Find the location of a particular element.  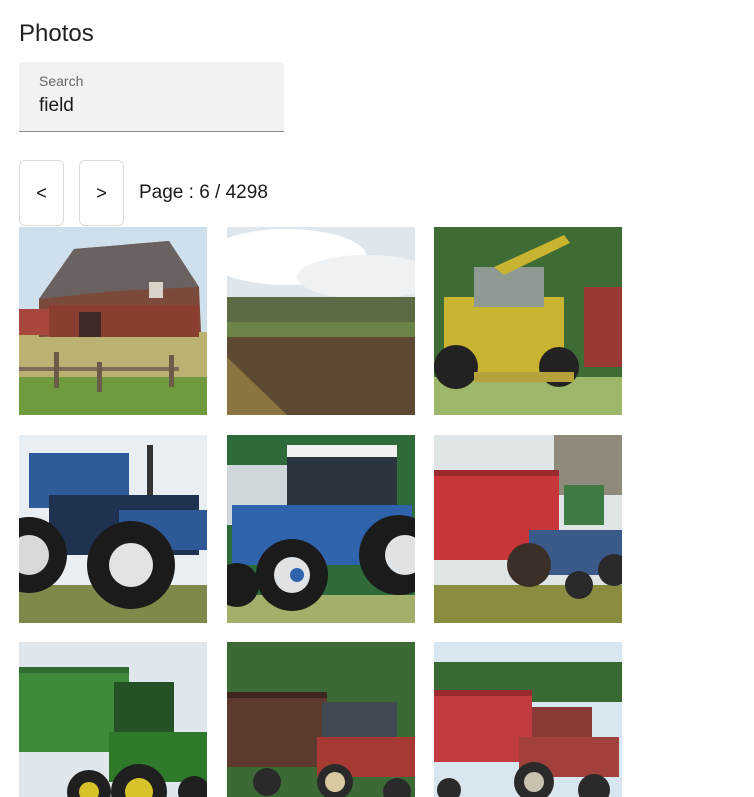

red-tractor-trailer-photo-icon is located at coordinates (321, 719).